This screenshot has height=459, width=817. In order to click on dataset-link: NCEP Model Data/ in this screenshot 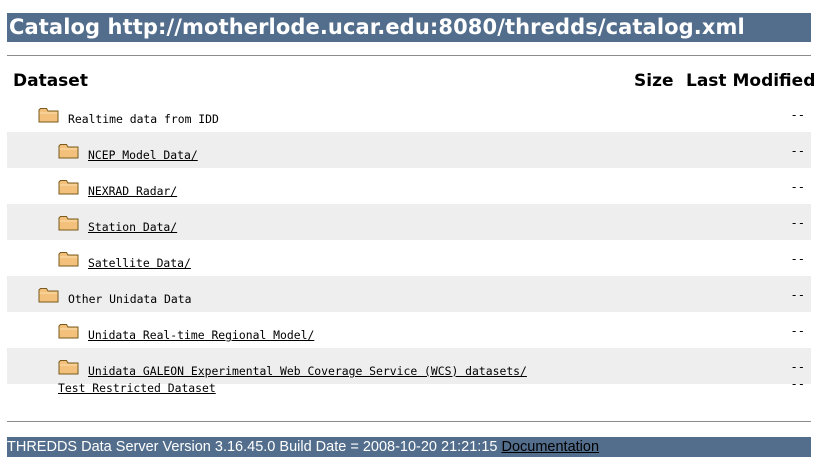, I will do `click(143, 155)`.